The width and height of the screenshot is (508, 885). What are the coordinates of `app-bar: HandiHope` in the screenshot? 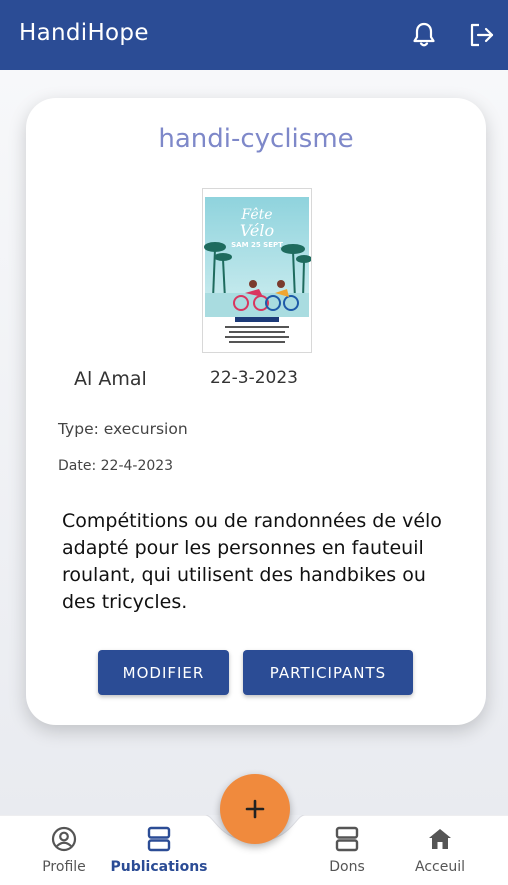 It's located at (254, 35).